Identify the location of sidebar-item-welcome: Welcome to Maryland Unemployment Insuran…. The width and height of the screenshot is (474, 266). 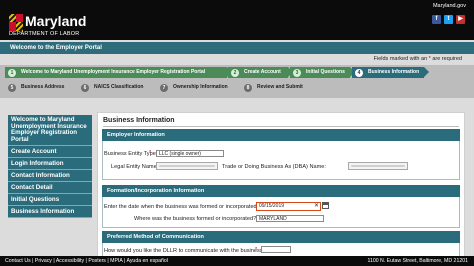
(50, 130).